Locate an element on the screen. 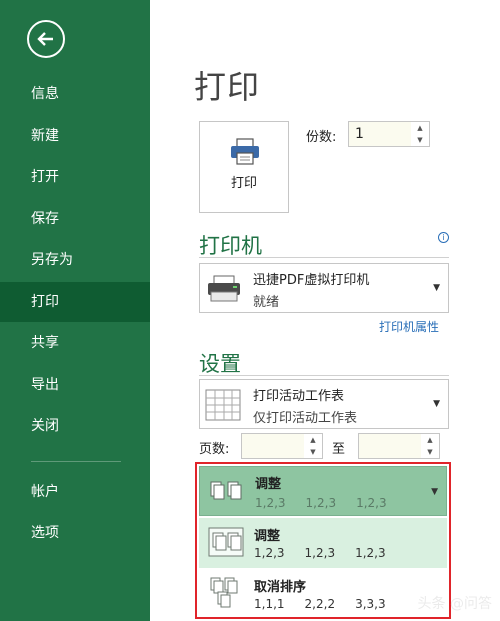 The width and height of the screenshot is (500, 621). pages-from-field-bg is located at coordinates (273, 446).